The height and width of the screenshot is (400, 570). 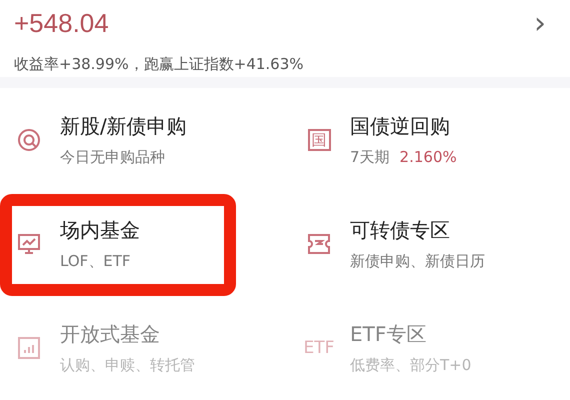 I want to click on item-title: 场内基金, so click(x=100, y=230).